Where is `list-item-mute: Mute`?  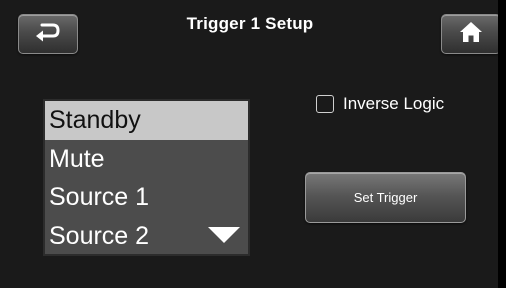 list-item-mute: Mute is located at coordinates (146, 159).